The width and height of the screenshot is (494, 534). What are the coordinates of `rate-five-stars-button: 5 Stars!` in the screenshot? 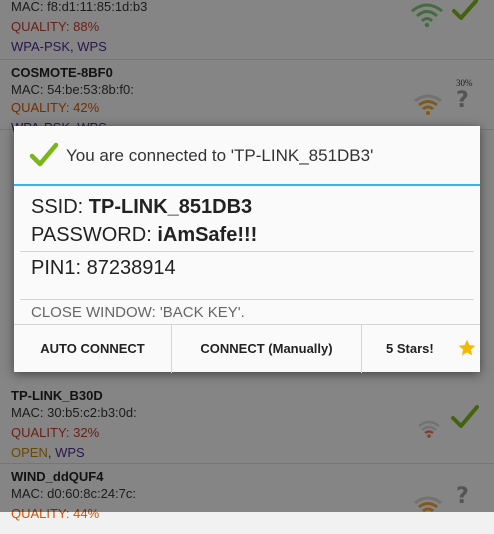 It's located at (421, 349).